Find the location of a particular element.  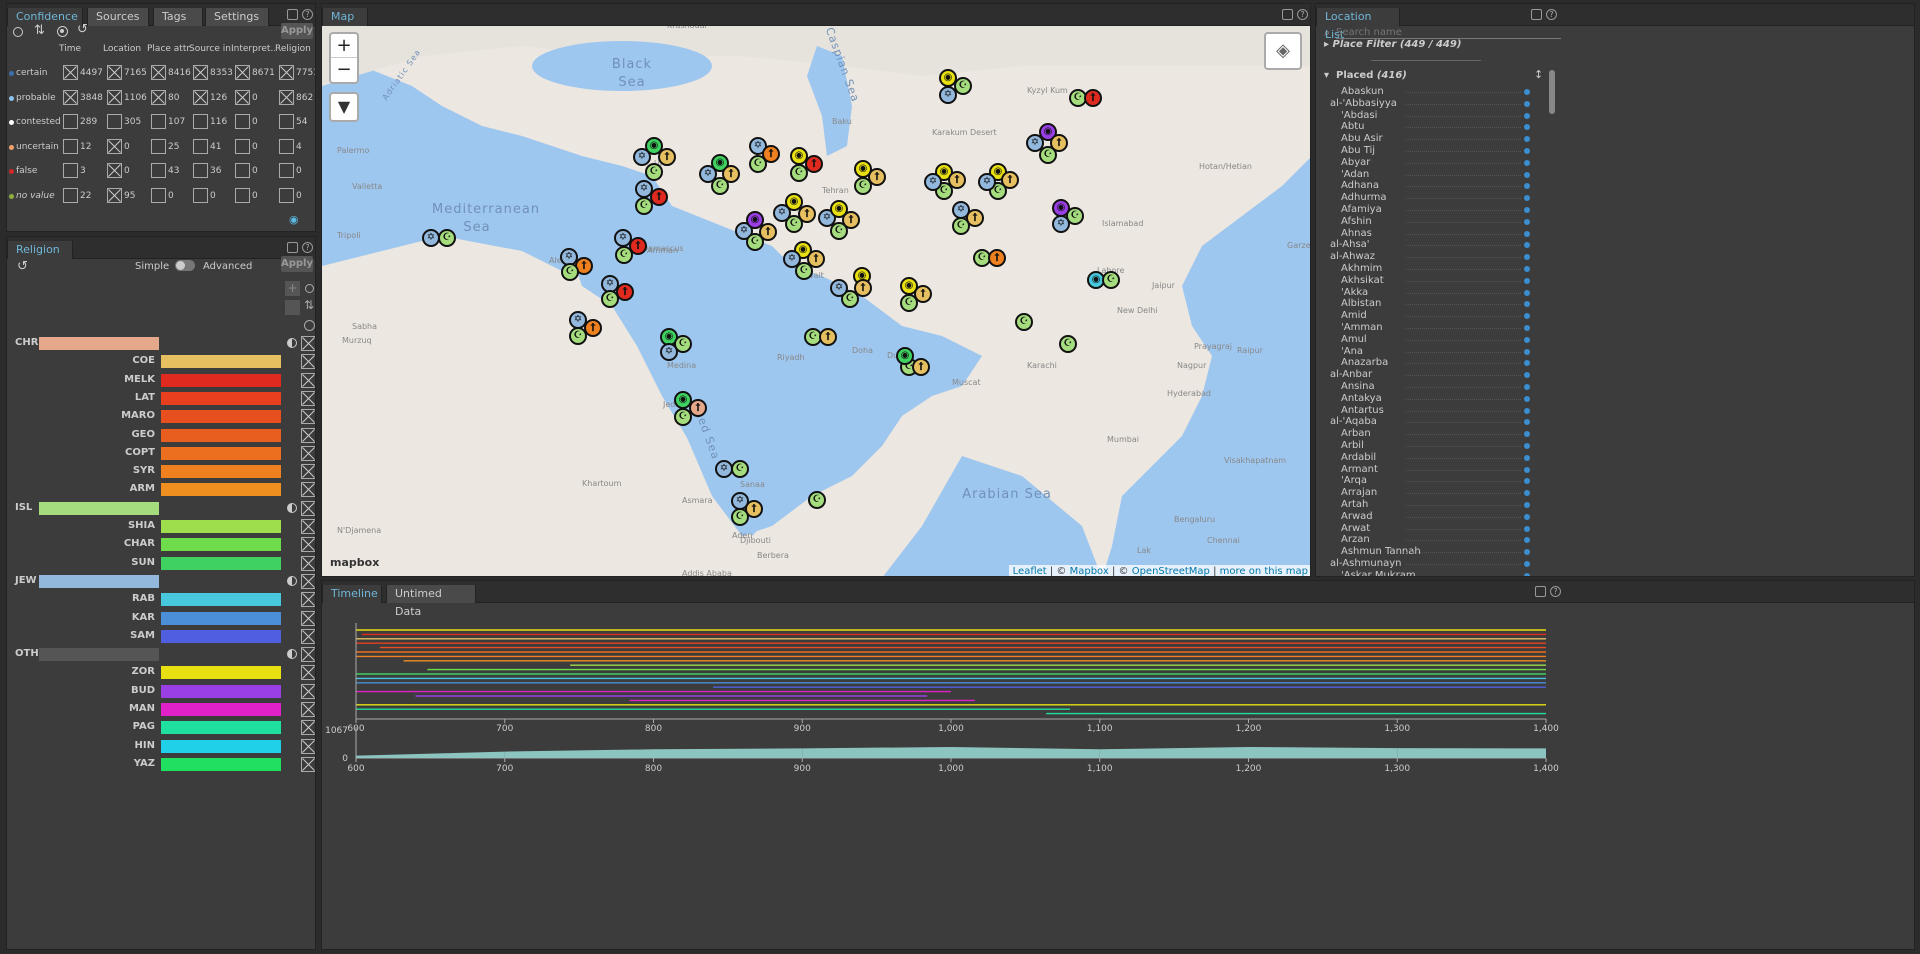

place-filter-toggle: ▸ Place Filter (449 / 449) is located at coordinates (1392, 44).